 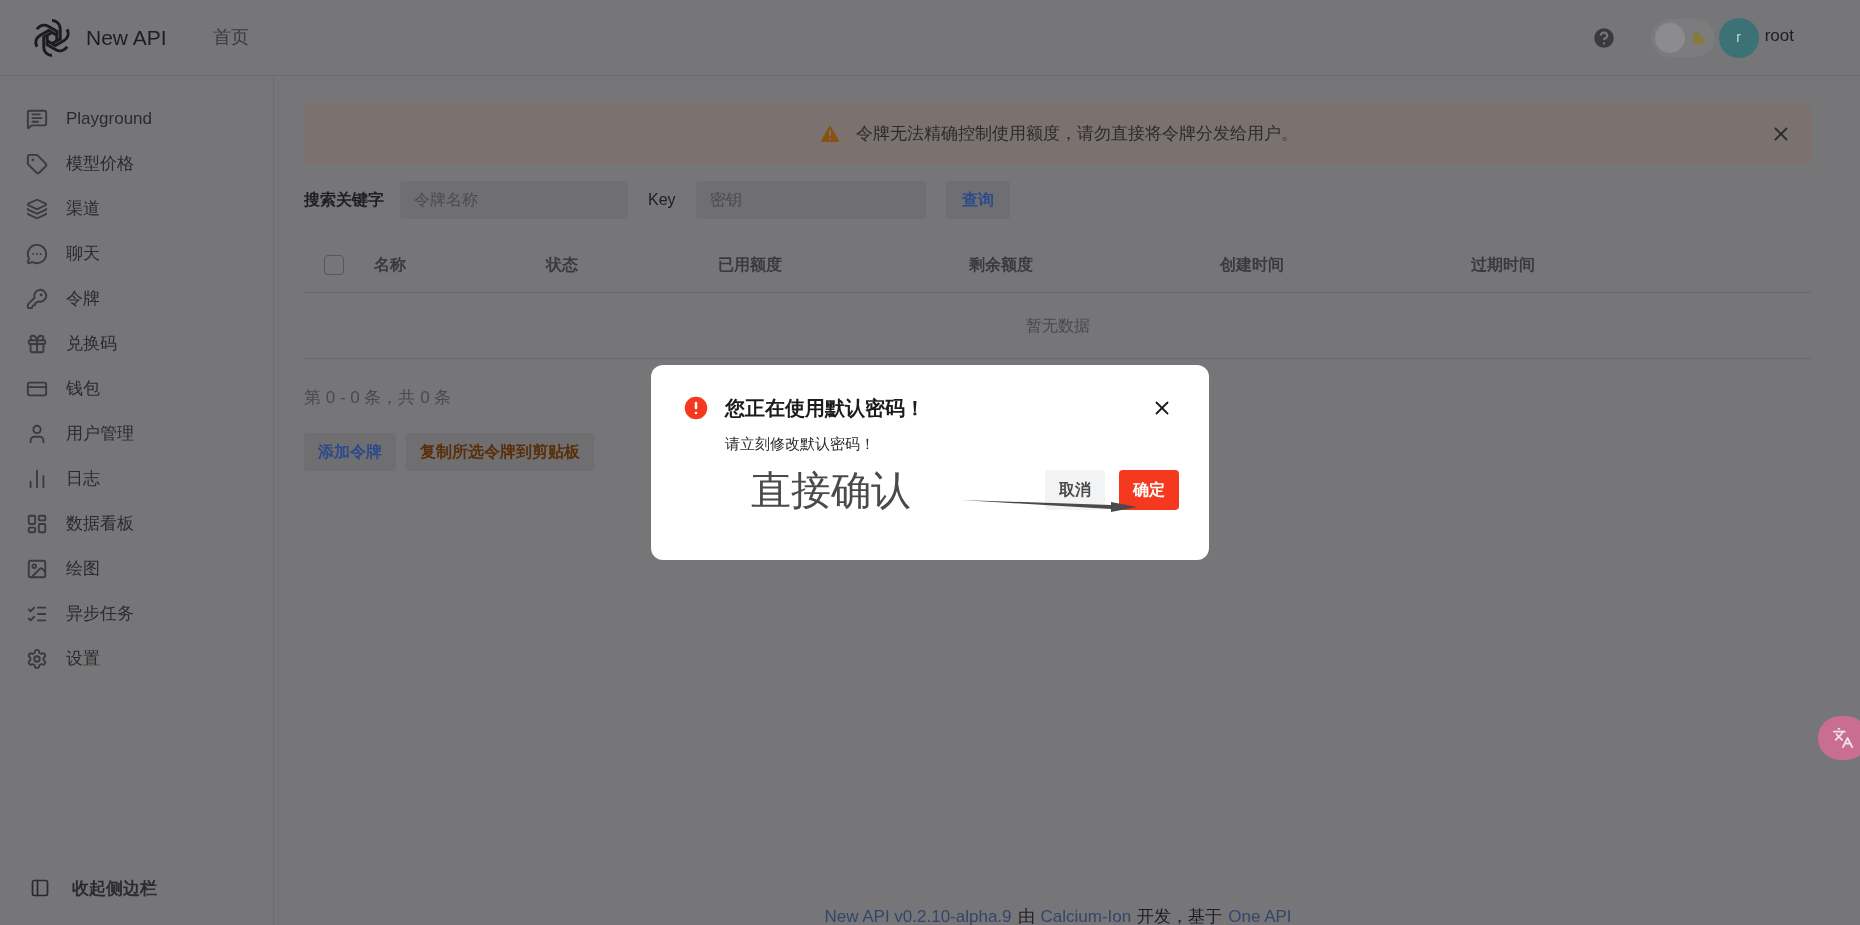 What do you see at coordinates (1260, 914) in the screenshot?
I see `footer-link: One API` at bounding box center [1260, 914].